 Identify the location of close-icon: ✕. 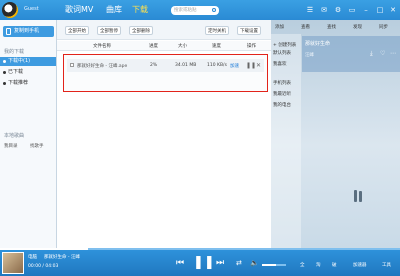
(393, 10).